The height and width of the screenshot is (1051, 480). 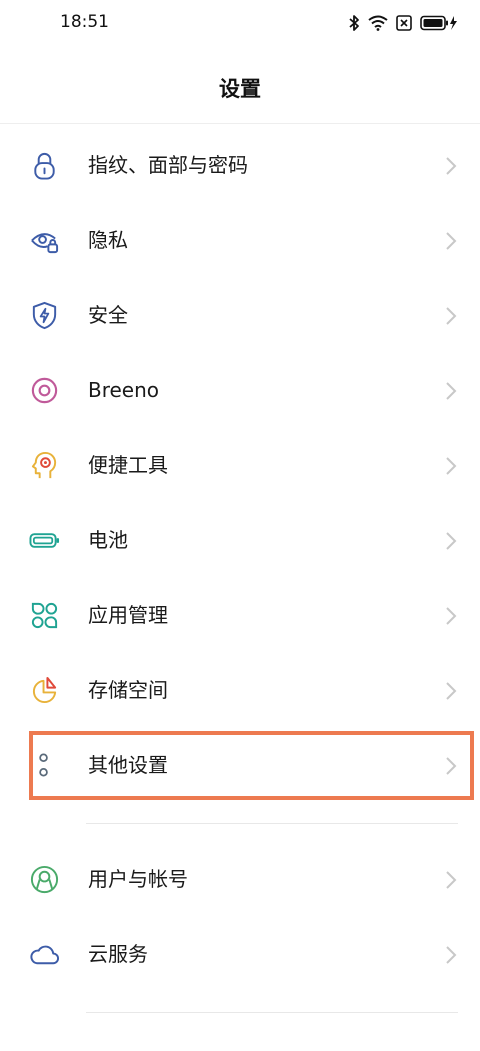 I want to click on battery-icon, so click(x=44, y=540).